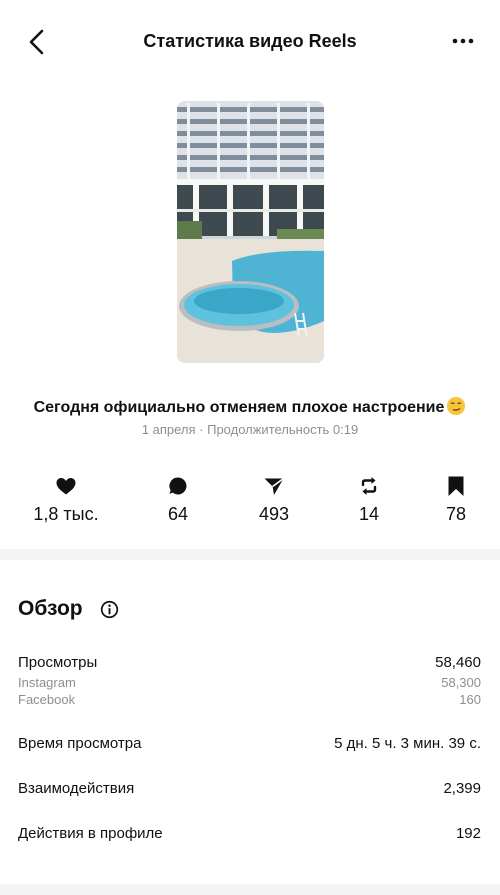 The height and width of the screenshot is (895, 500). What do you see at coordinates (458, 662) in the screenshot?
I see `views-value: 58,460` at bounding box center [458, 662].